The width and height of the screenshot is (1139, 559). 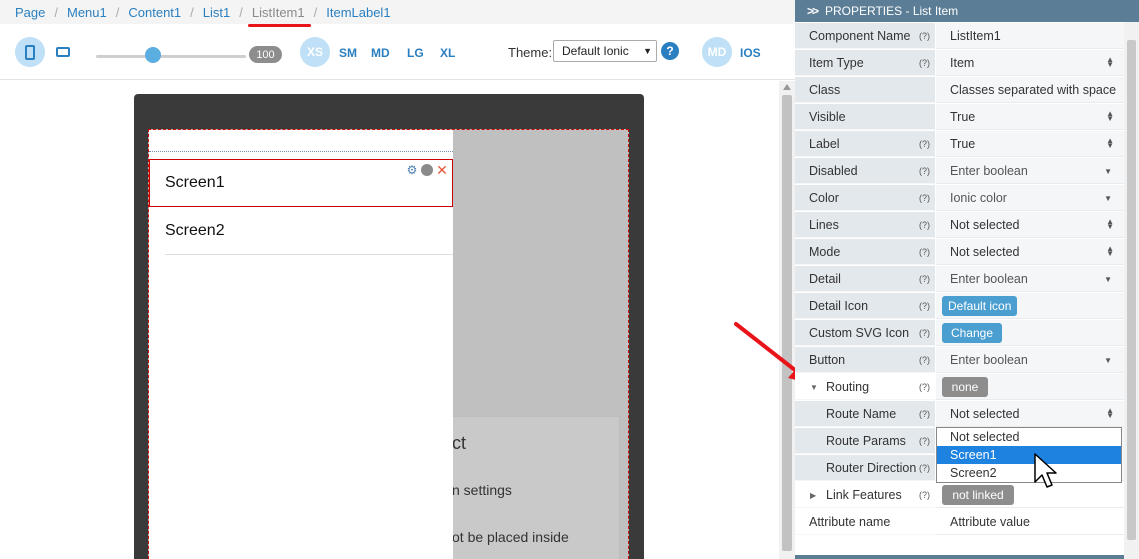 What do you see at coordinates (1030, 522) in the screenshot?
I see `attribute-value-input: Attribute value` at bounding box center [1030, 522].